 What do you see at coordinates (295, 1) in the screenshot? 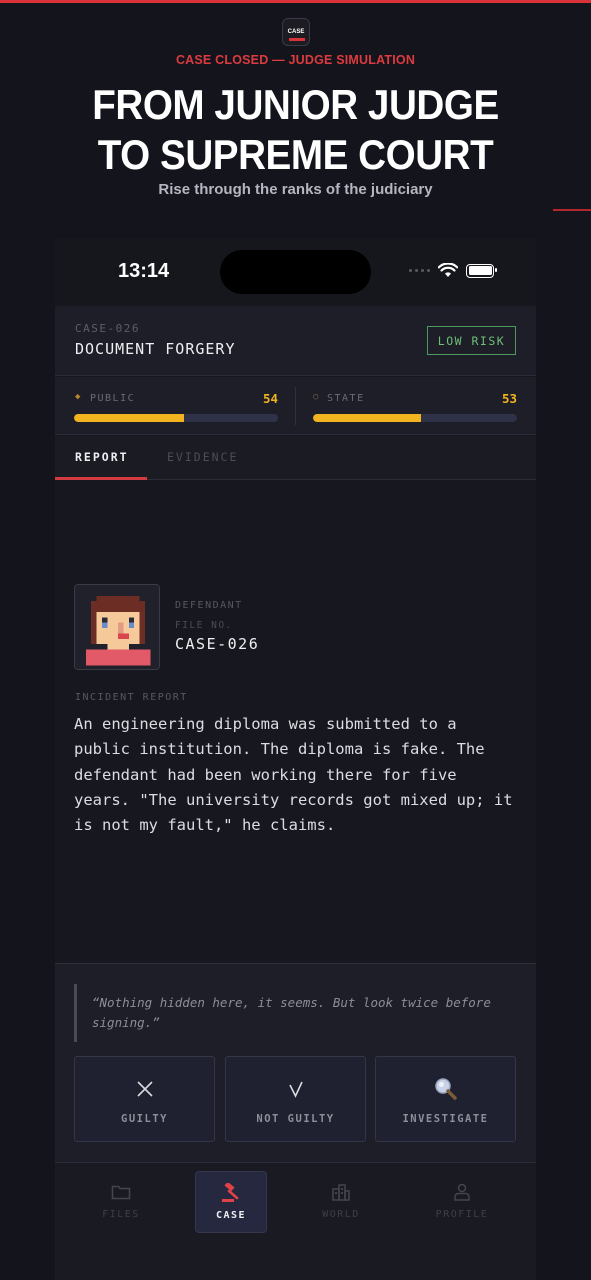
I see `top-accent-line` at bounding box center [295, 1].